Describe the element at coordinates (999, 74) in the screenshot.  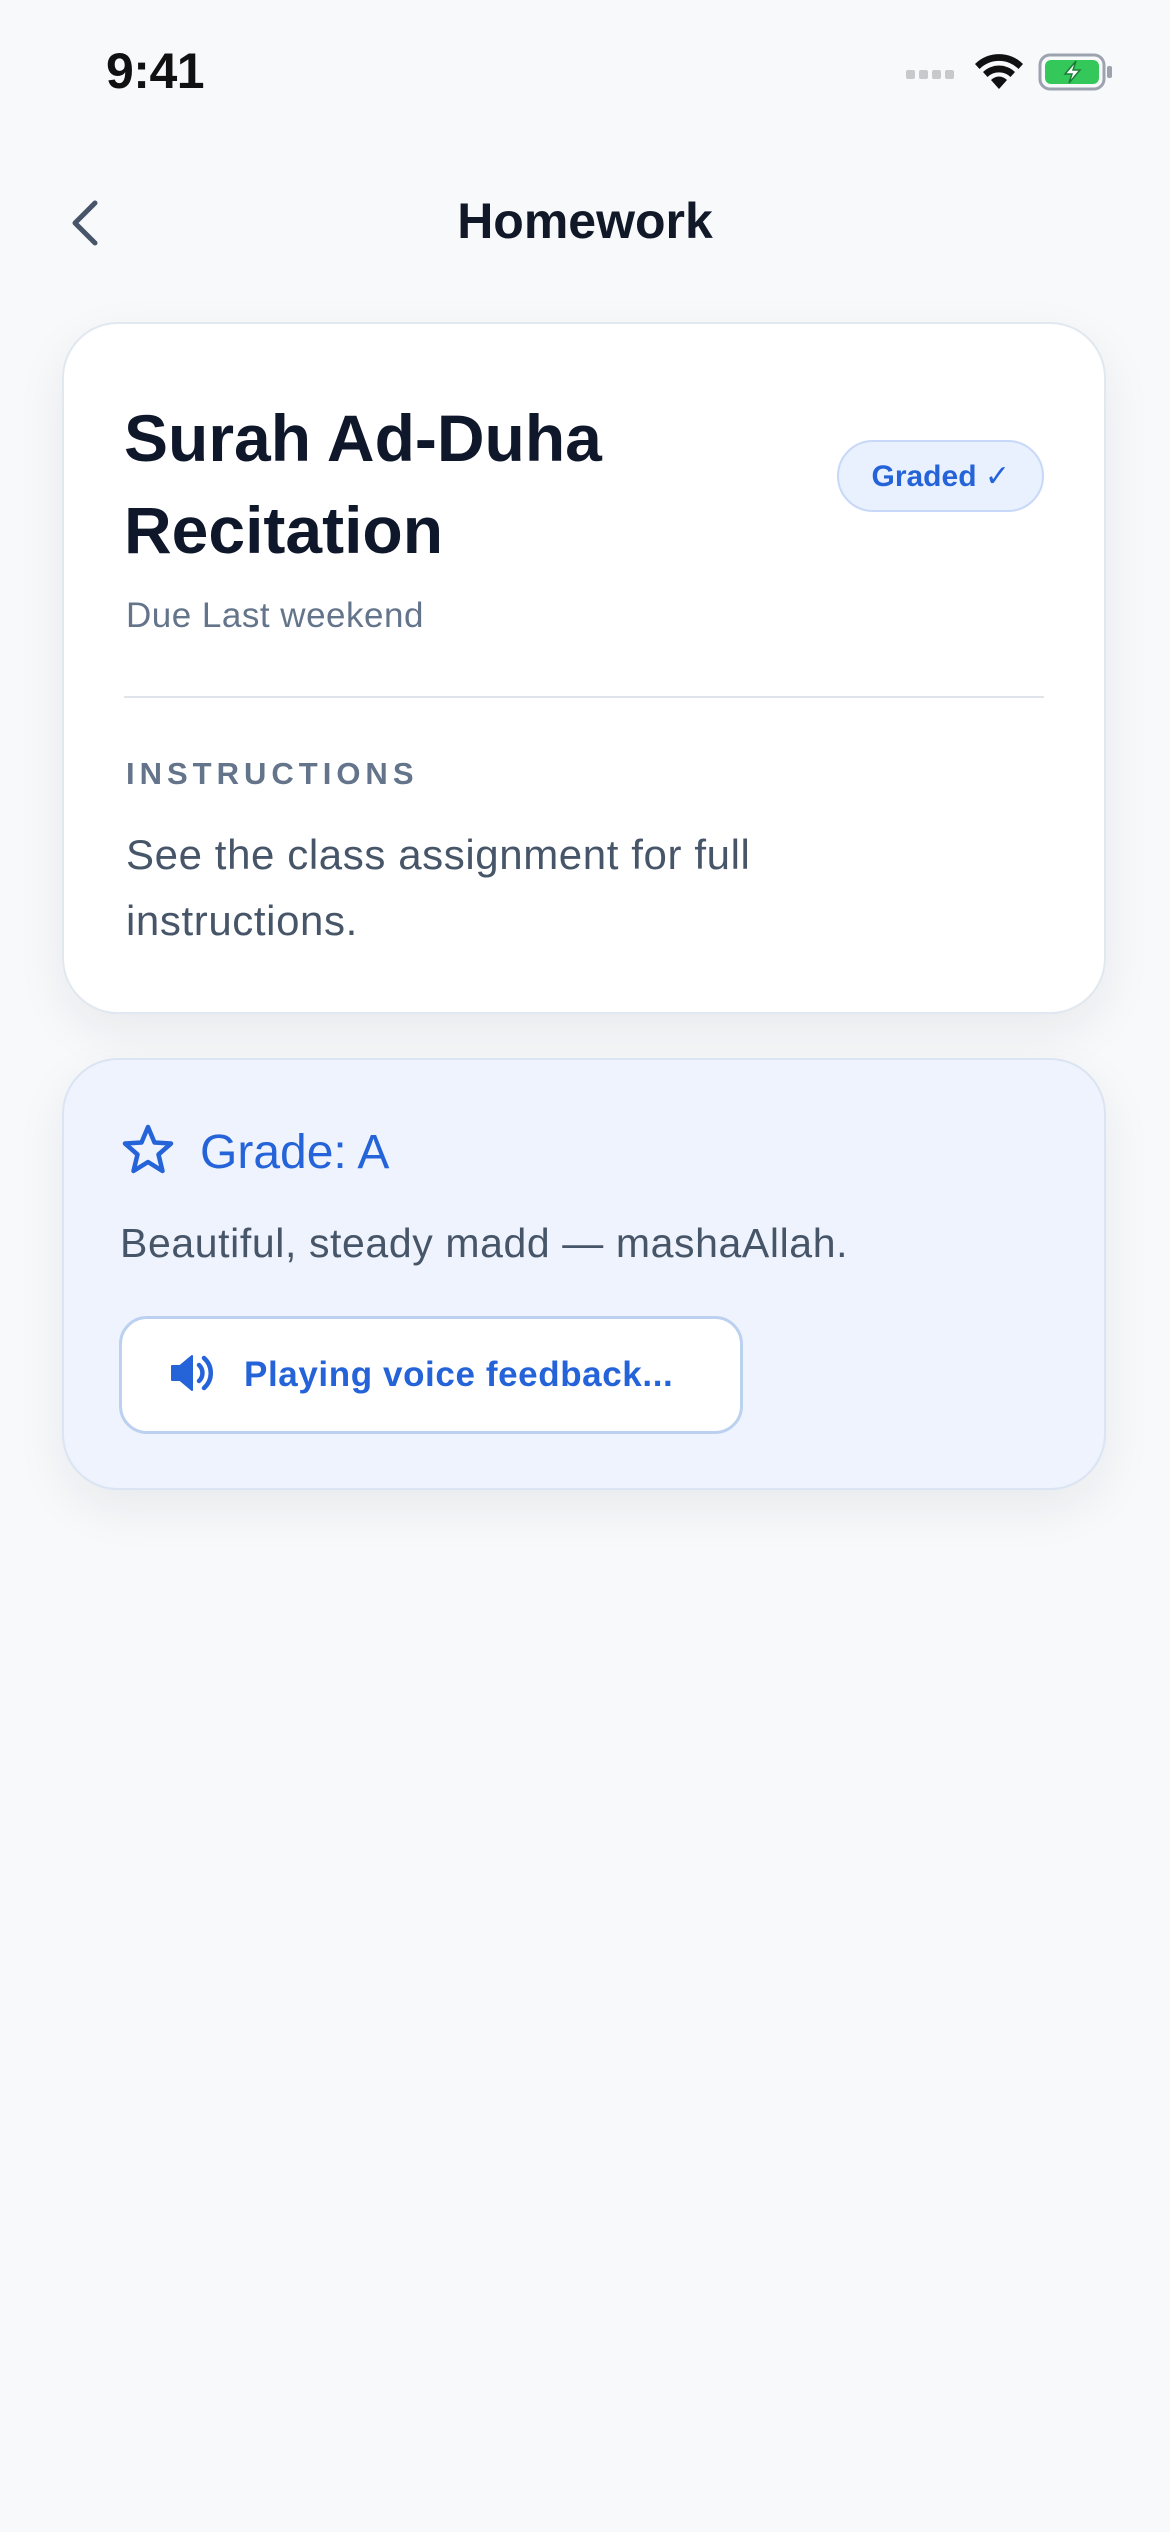
I see `wifi-icon` at that location.